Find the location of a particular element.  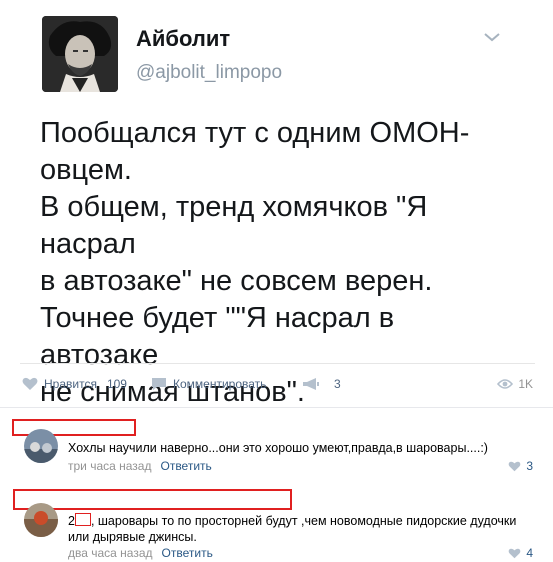

comment-like-button: 3 is located at coordinates (520, 466).